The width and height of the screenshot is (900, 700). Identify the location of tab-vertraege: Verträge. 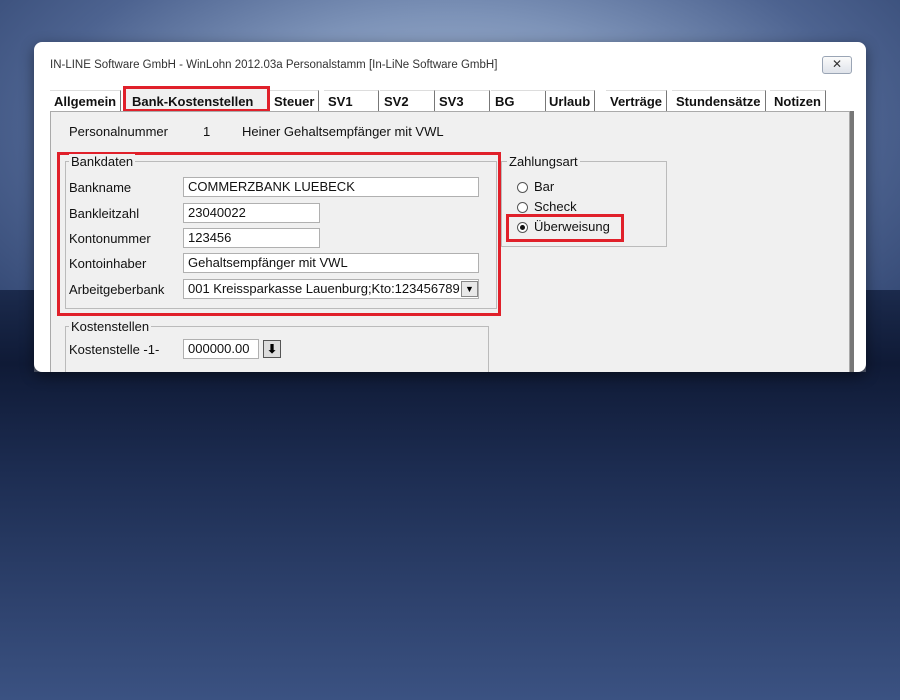
(637, 101).